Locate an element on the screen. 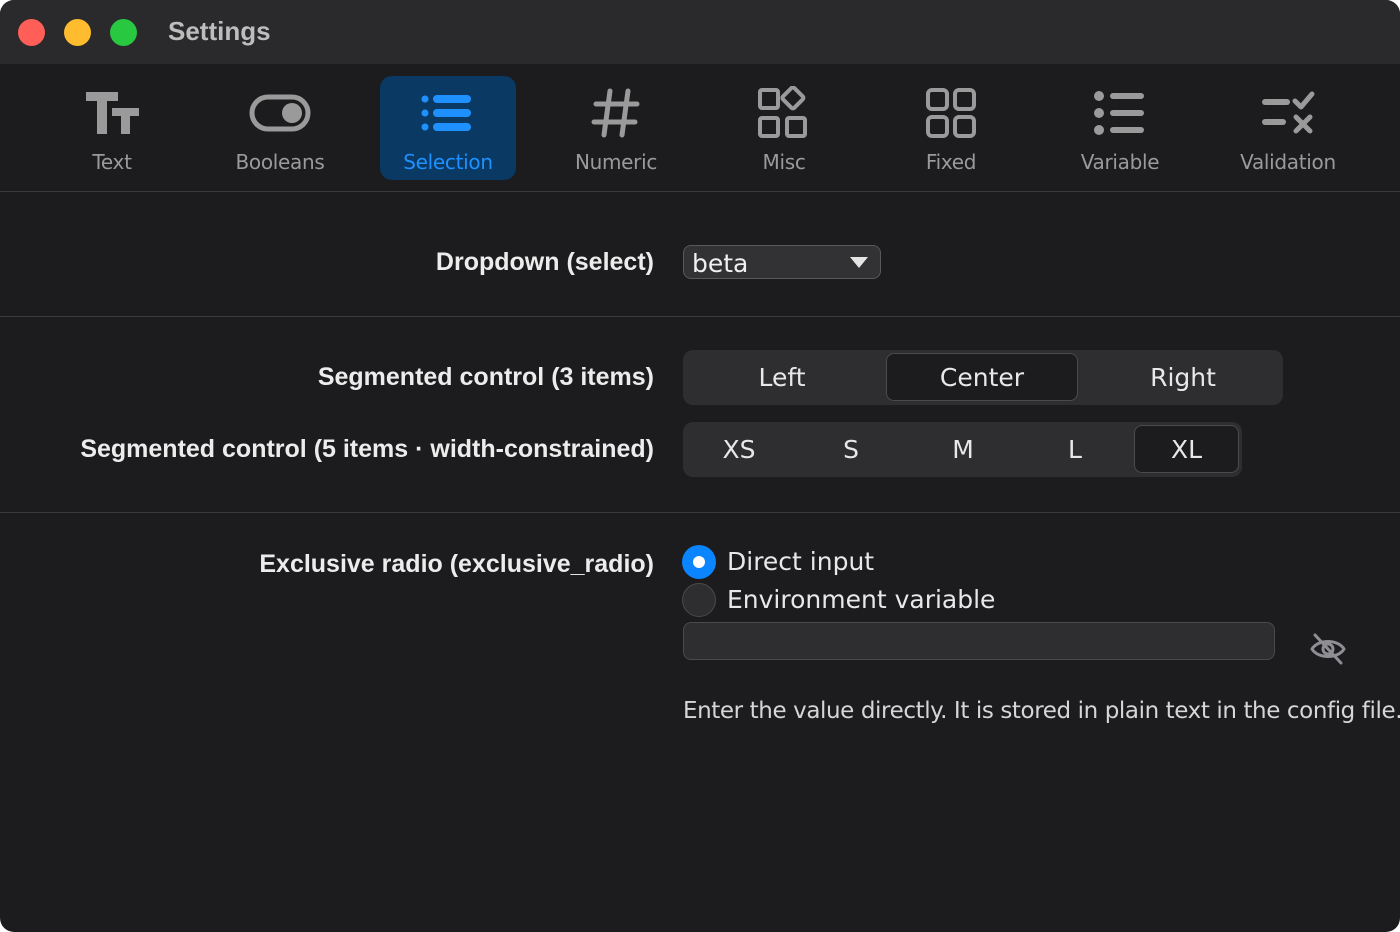 Image resolution: width=1400 pixels, height=932 pixels. segmented-control-3: Left Center Right is located at coordinates (983, 377).